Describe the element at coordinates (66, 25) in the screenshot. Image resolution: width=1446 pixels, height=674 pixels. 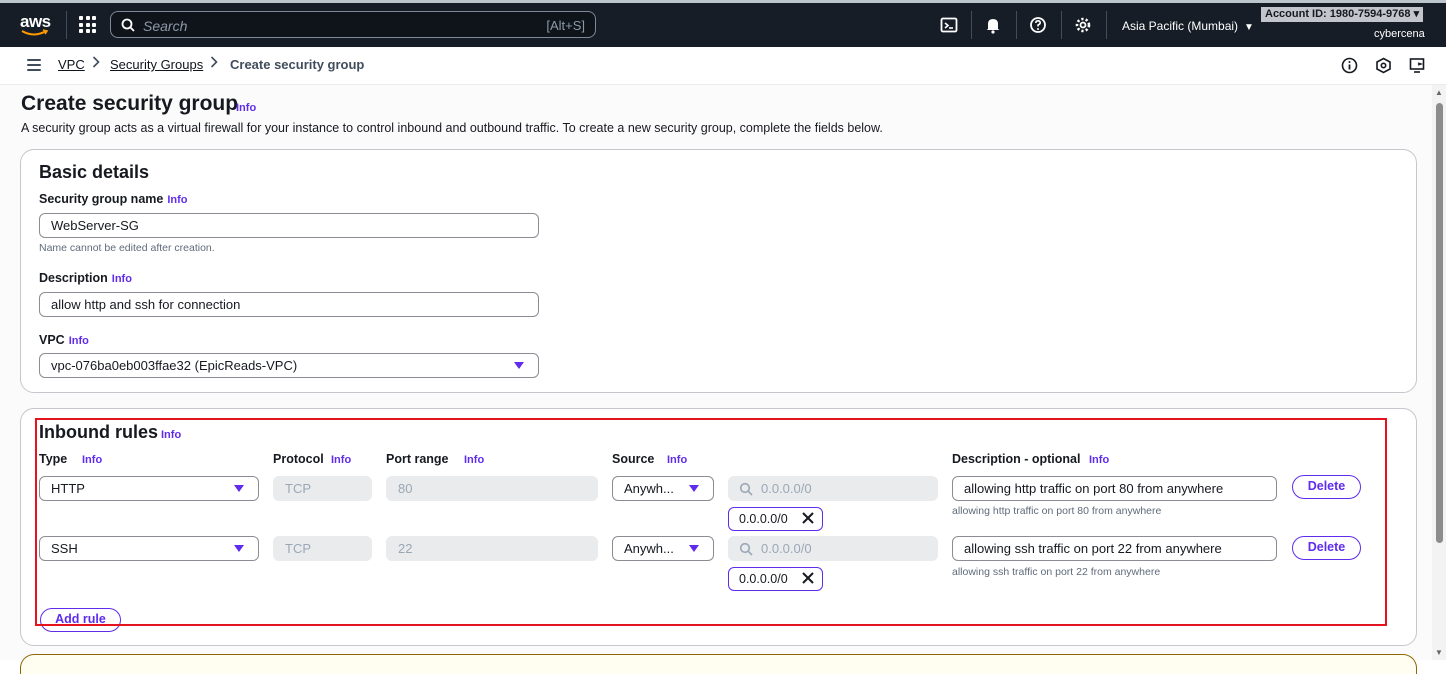
I see `nav-divider` at that location.